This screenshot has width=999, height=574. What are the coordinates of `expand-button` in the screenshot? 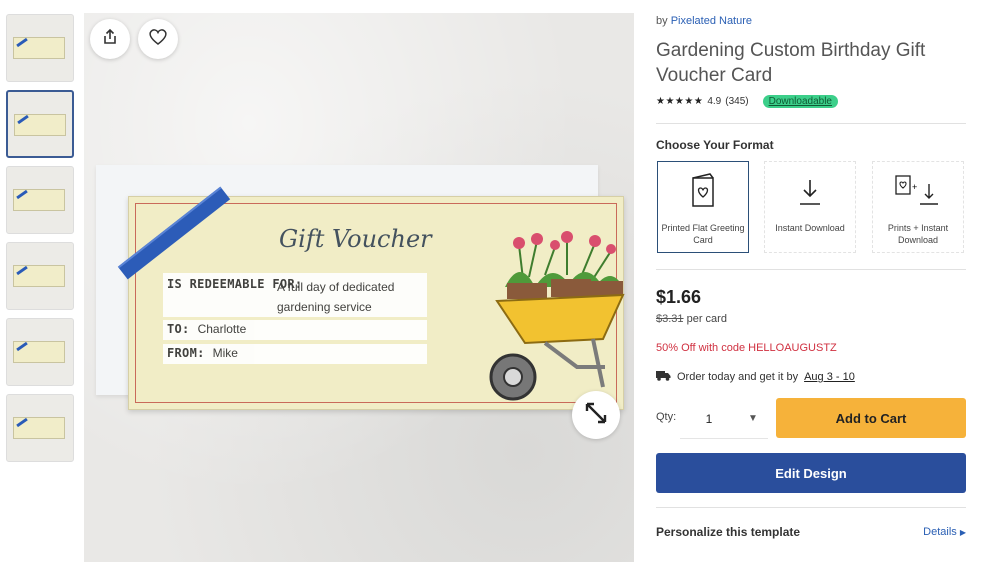 It's located at (596, 415).